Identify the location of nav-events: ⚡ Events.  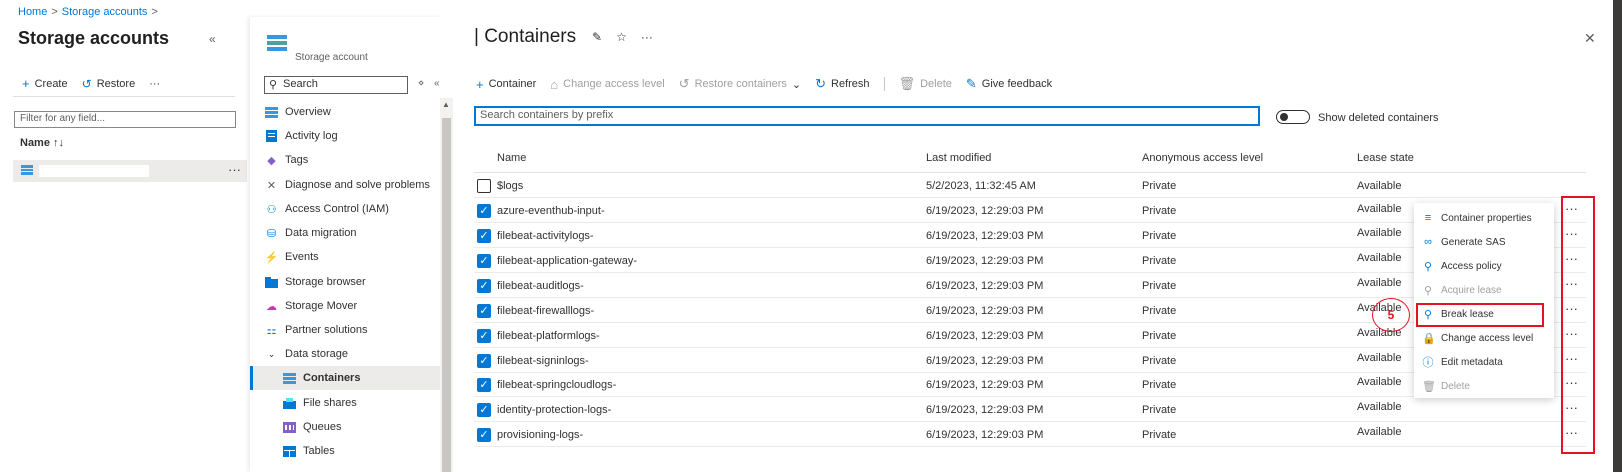
(346, 257).